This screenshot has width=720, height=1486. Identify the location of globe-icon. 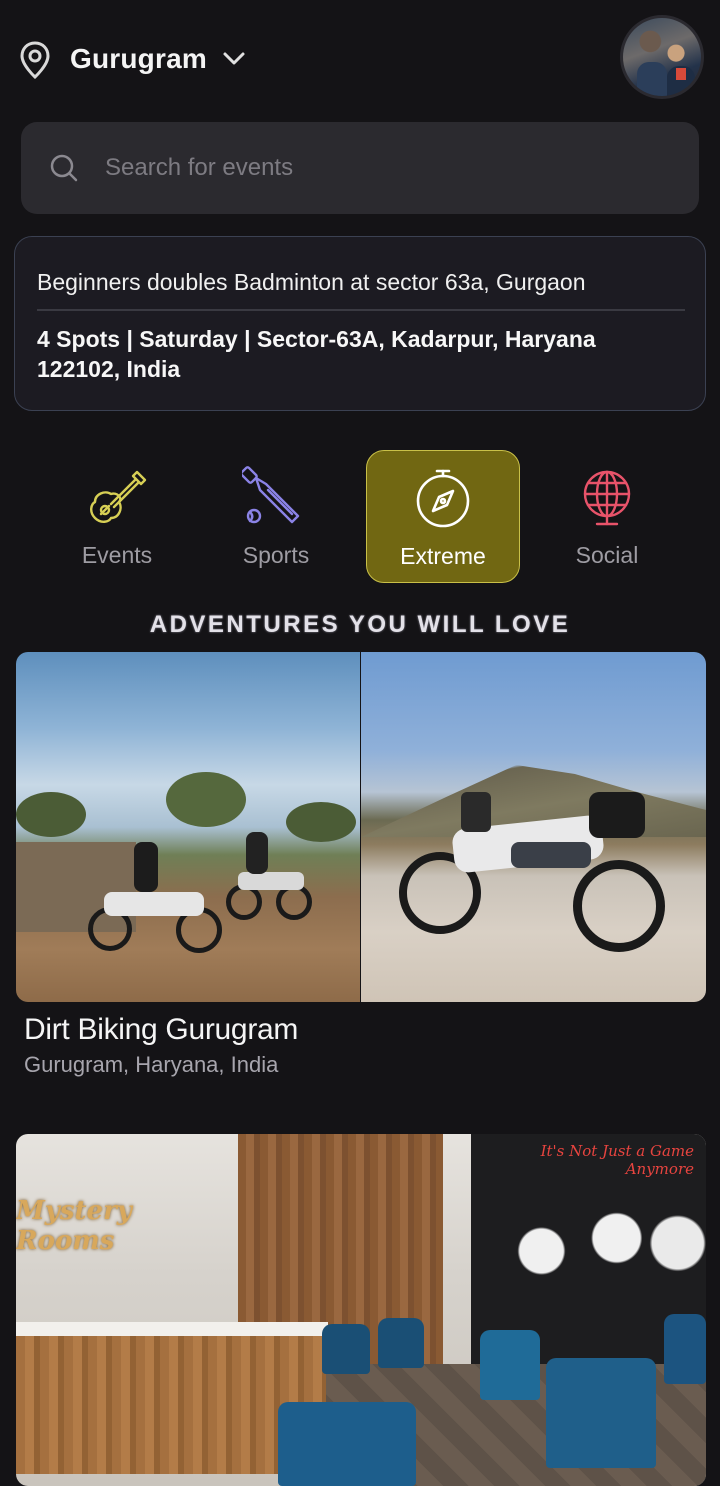
(607, 498).